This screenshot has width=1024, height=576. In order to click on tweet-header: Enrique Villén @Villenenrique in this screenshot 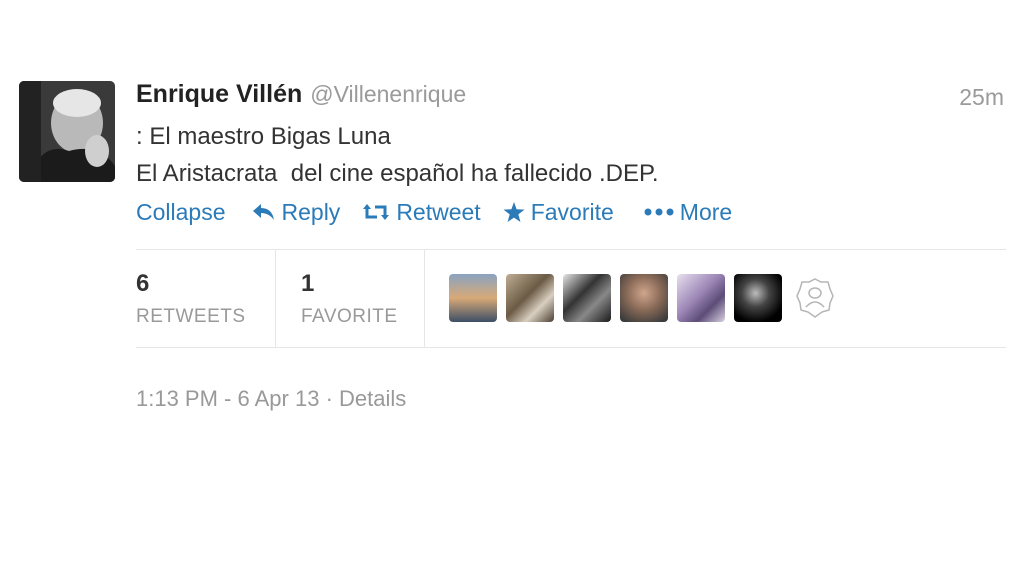, I will do `click(301, 97)`.